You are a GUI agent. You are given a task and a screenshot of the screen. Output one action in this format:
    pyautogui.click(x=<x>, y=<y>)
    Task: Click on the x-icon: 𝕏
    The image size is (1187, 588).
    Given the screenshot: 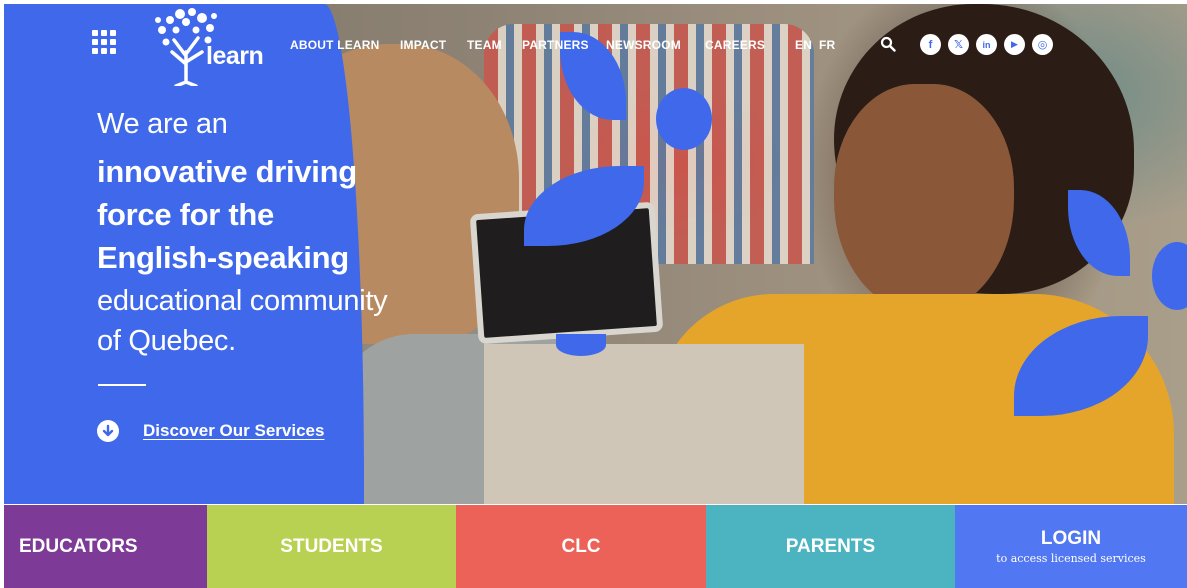 What is the action you would take?
    pyautogui.click(x=958, y=44)
    